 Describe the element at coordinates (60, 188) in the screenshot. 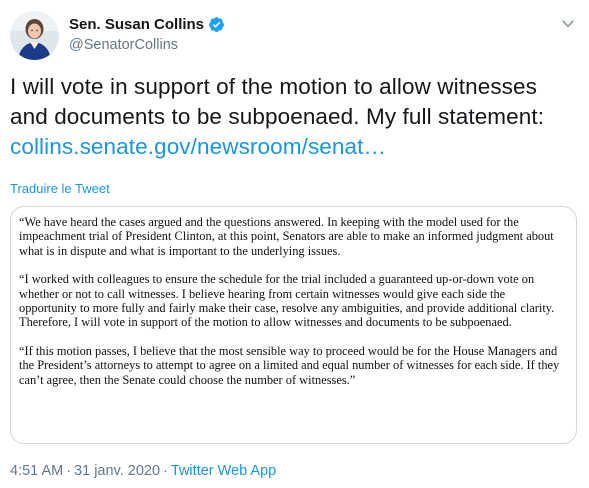

I see `translate-tweet-link: Traduire le Tweet` at that location.